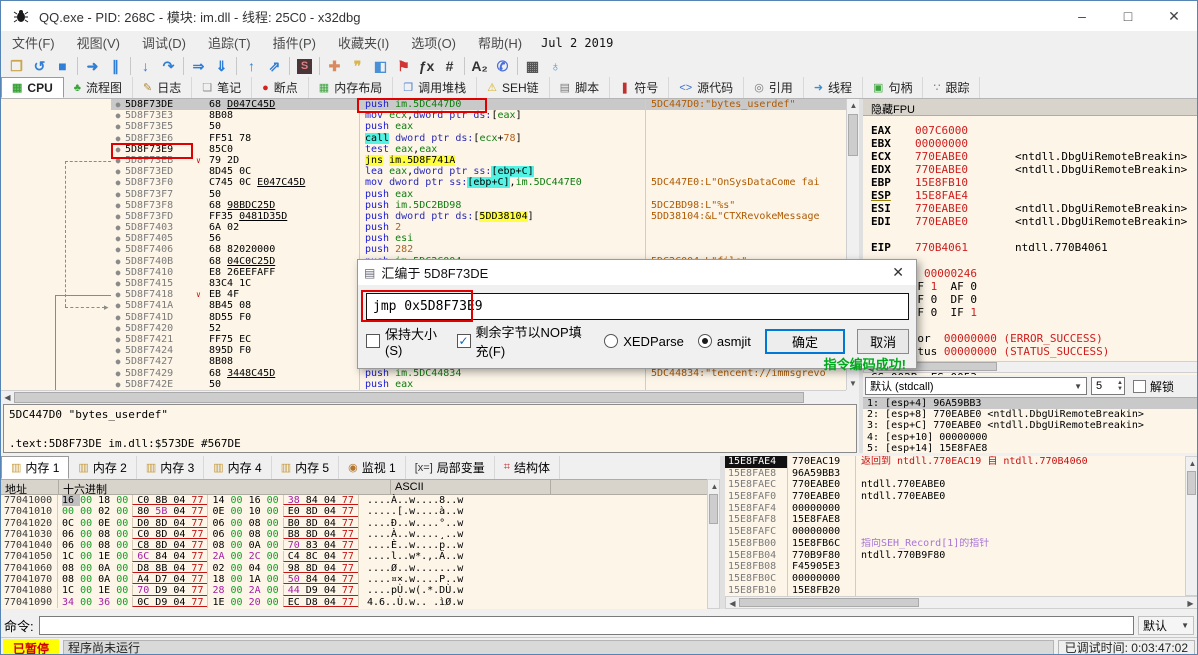  What do you see at coordinates (976, 386) in the screenshot?
I see `calling-convention-select: 默认 (stdcall) ▼` at bounding box center [976, 386].